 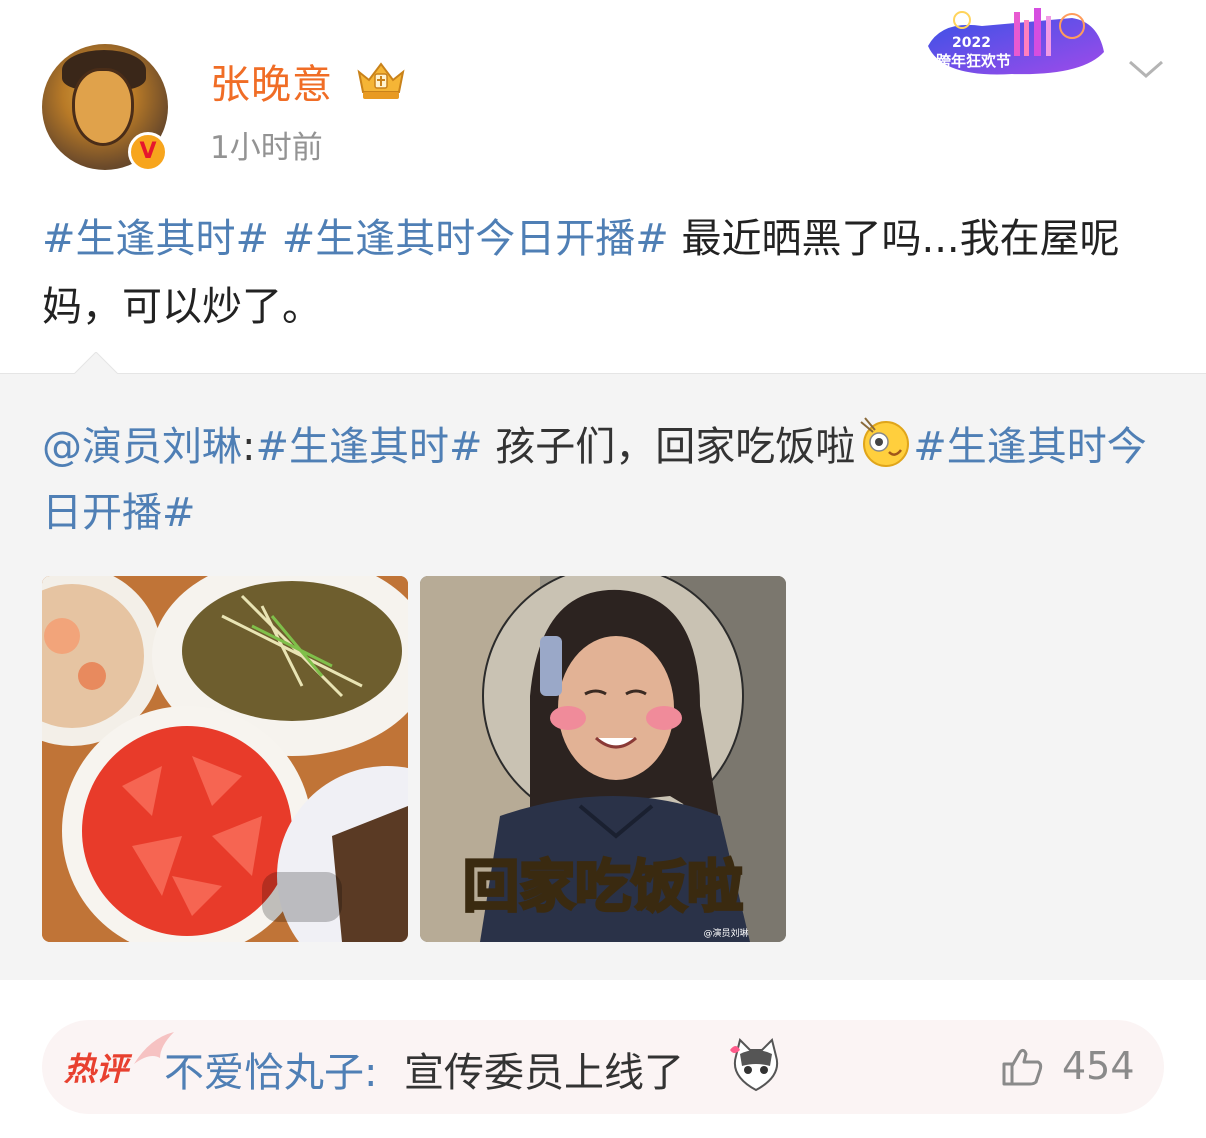 I want to click on avatar-face, so click(x=103, y=107).